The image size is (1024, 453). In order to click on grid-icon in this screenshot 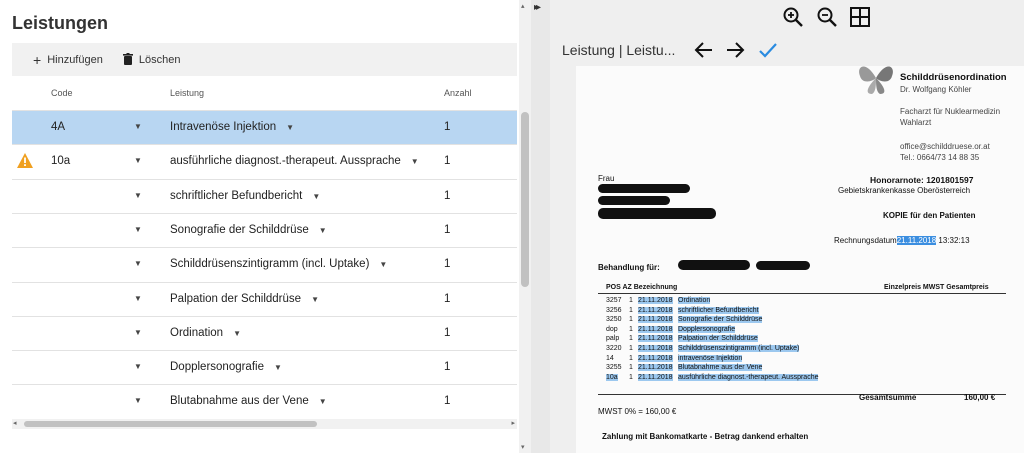, I will do `click(860, 17)`.